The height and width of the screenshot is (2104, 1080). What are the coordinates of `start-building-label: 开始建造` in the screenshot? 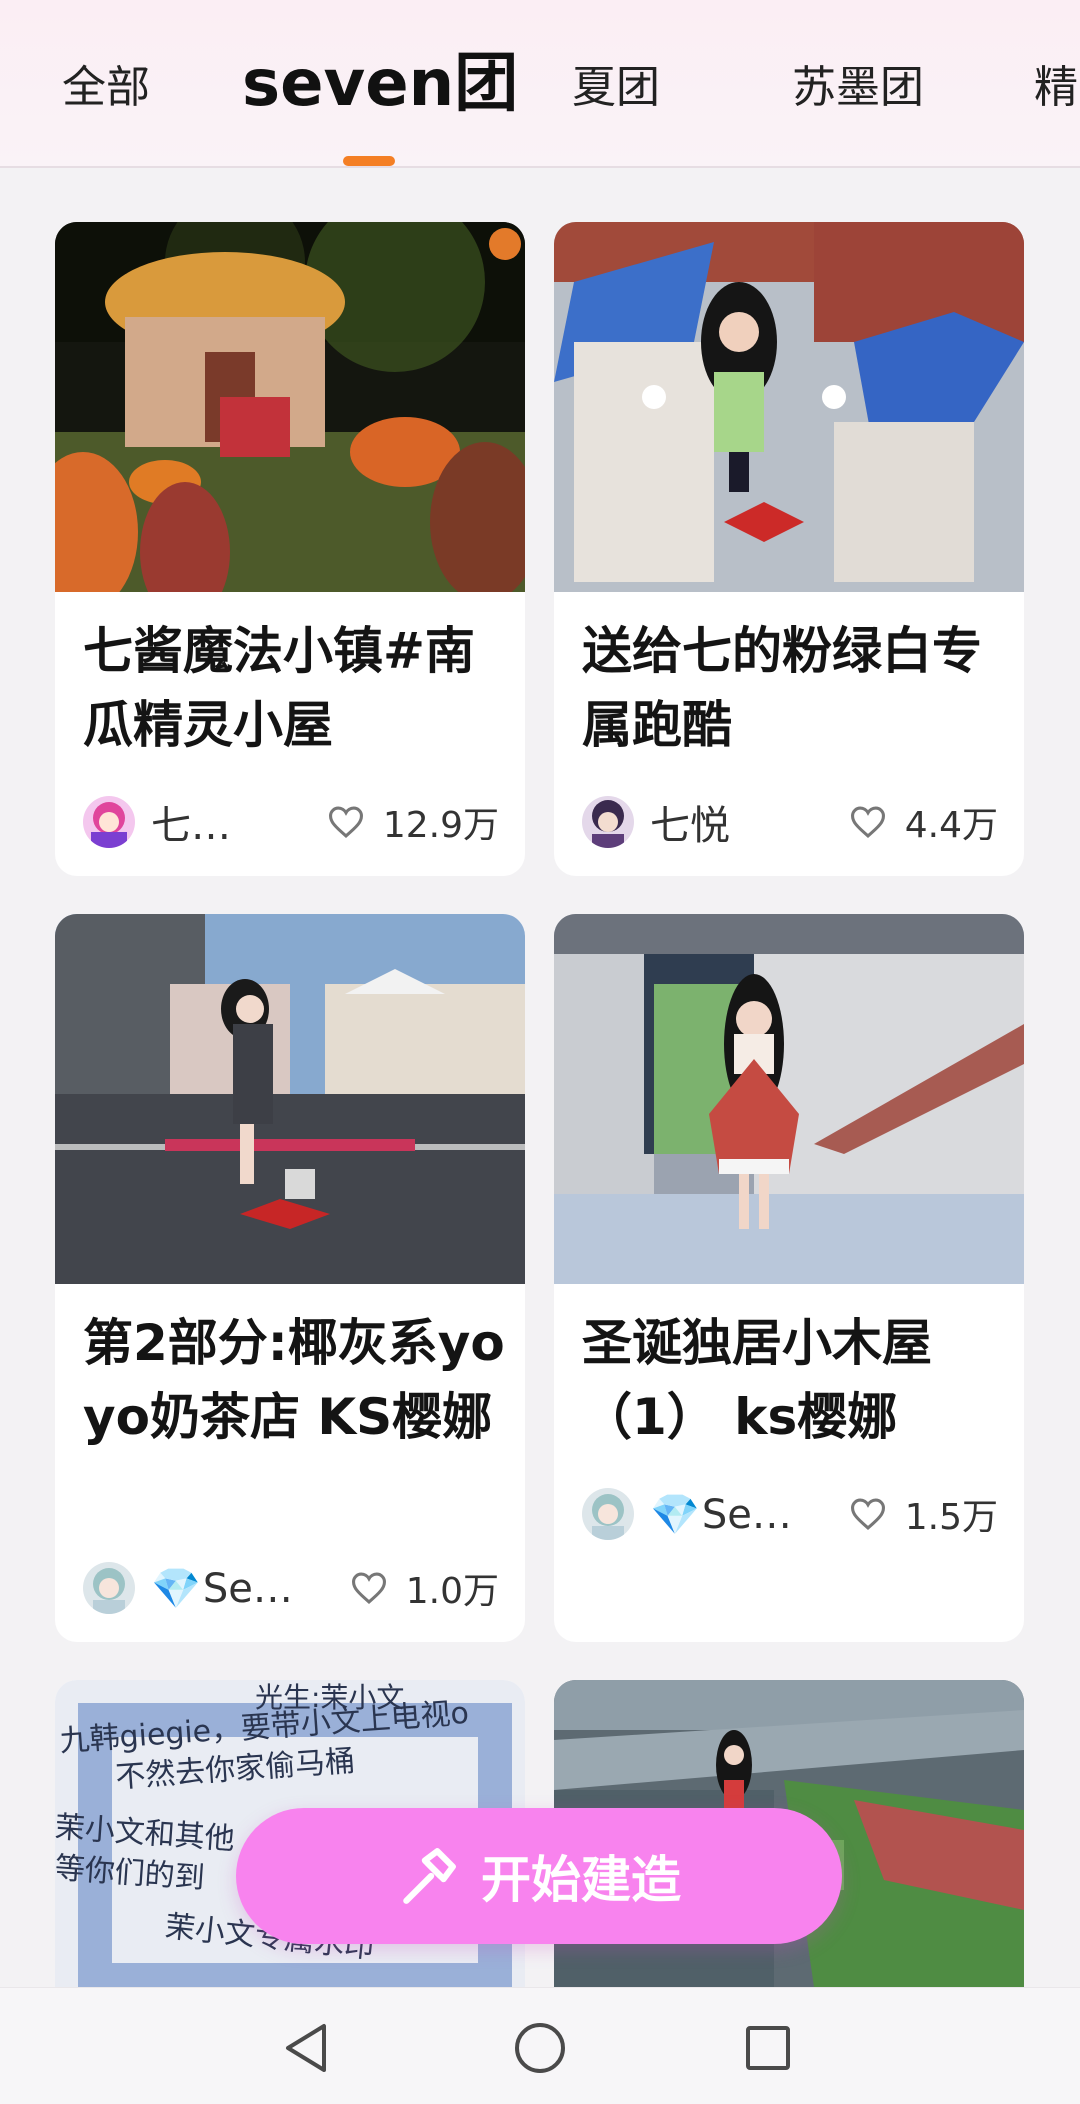 It's located at (581, 1880).